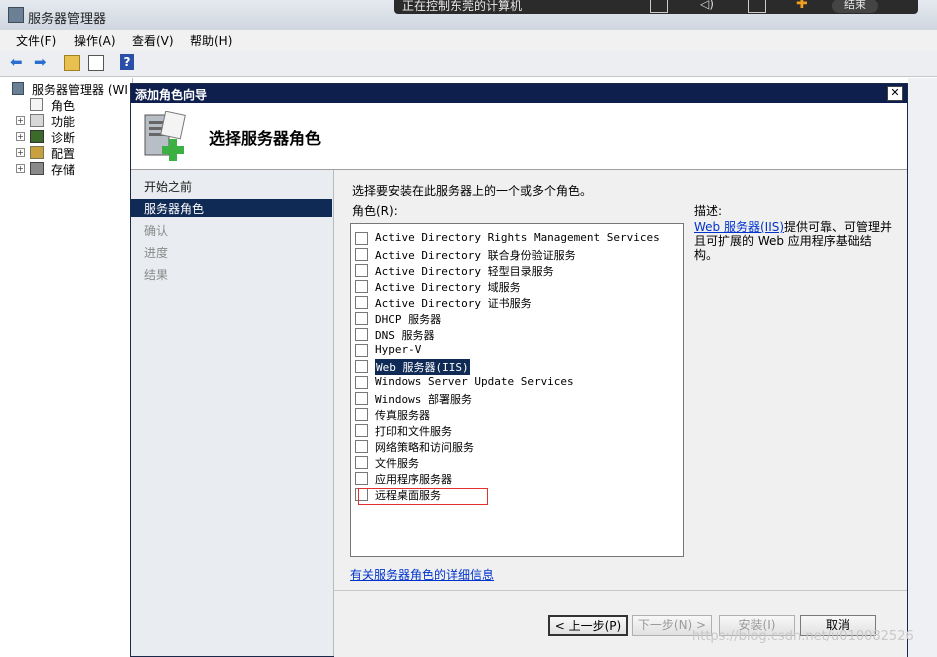  What do you see at coordinates (63, 122) in the screenshot?
I see `tree-item-label: 功能` at bounding box center [63, 122].